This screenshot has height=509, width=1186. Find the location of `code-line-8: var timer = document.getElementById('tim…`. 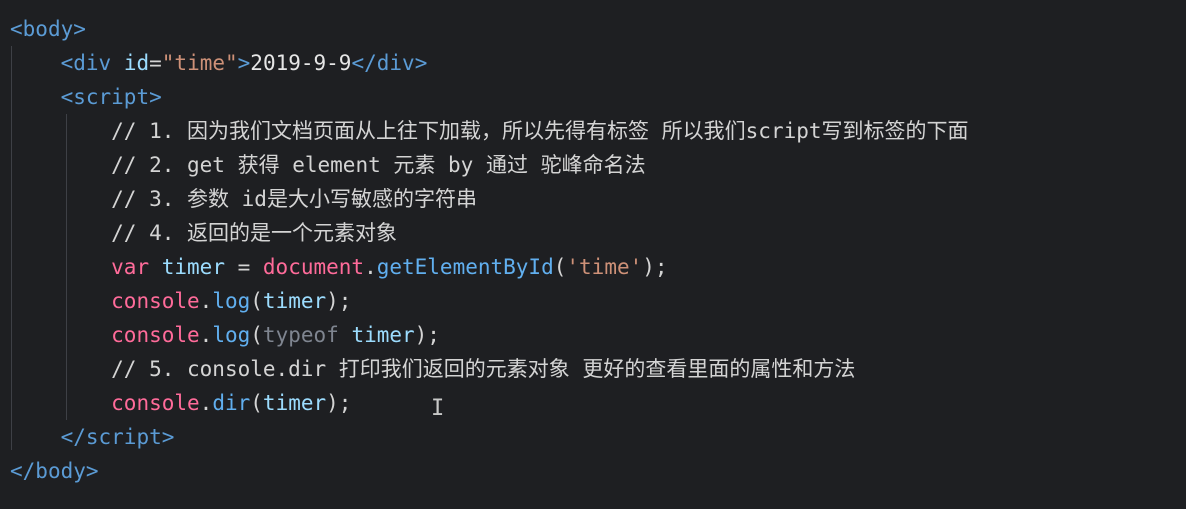

code-line-8: var timer = document.getElementById('tim… is located at coordinates (598, 267).